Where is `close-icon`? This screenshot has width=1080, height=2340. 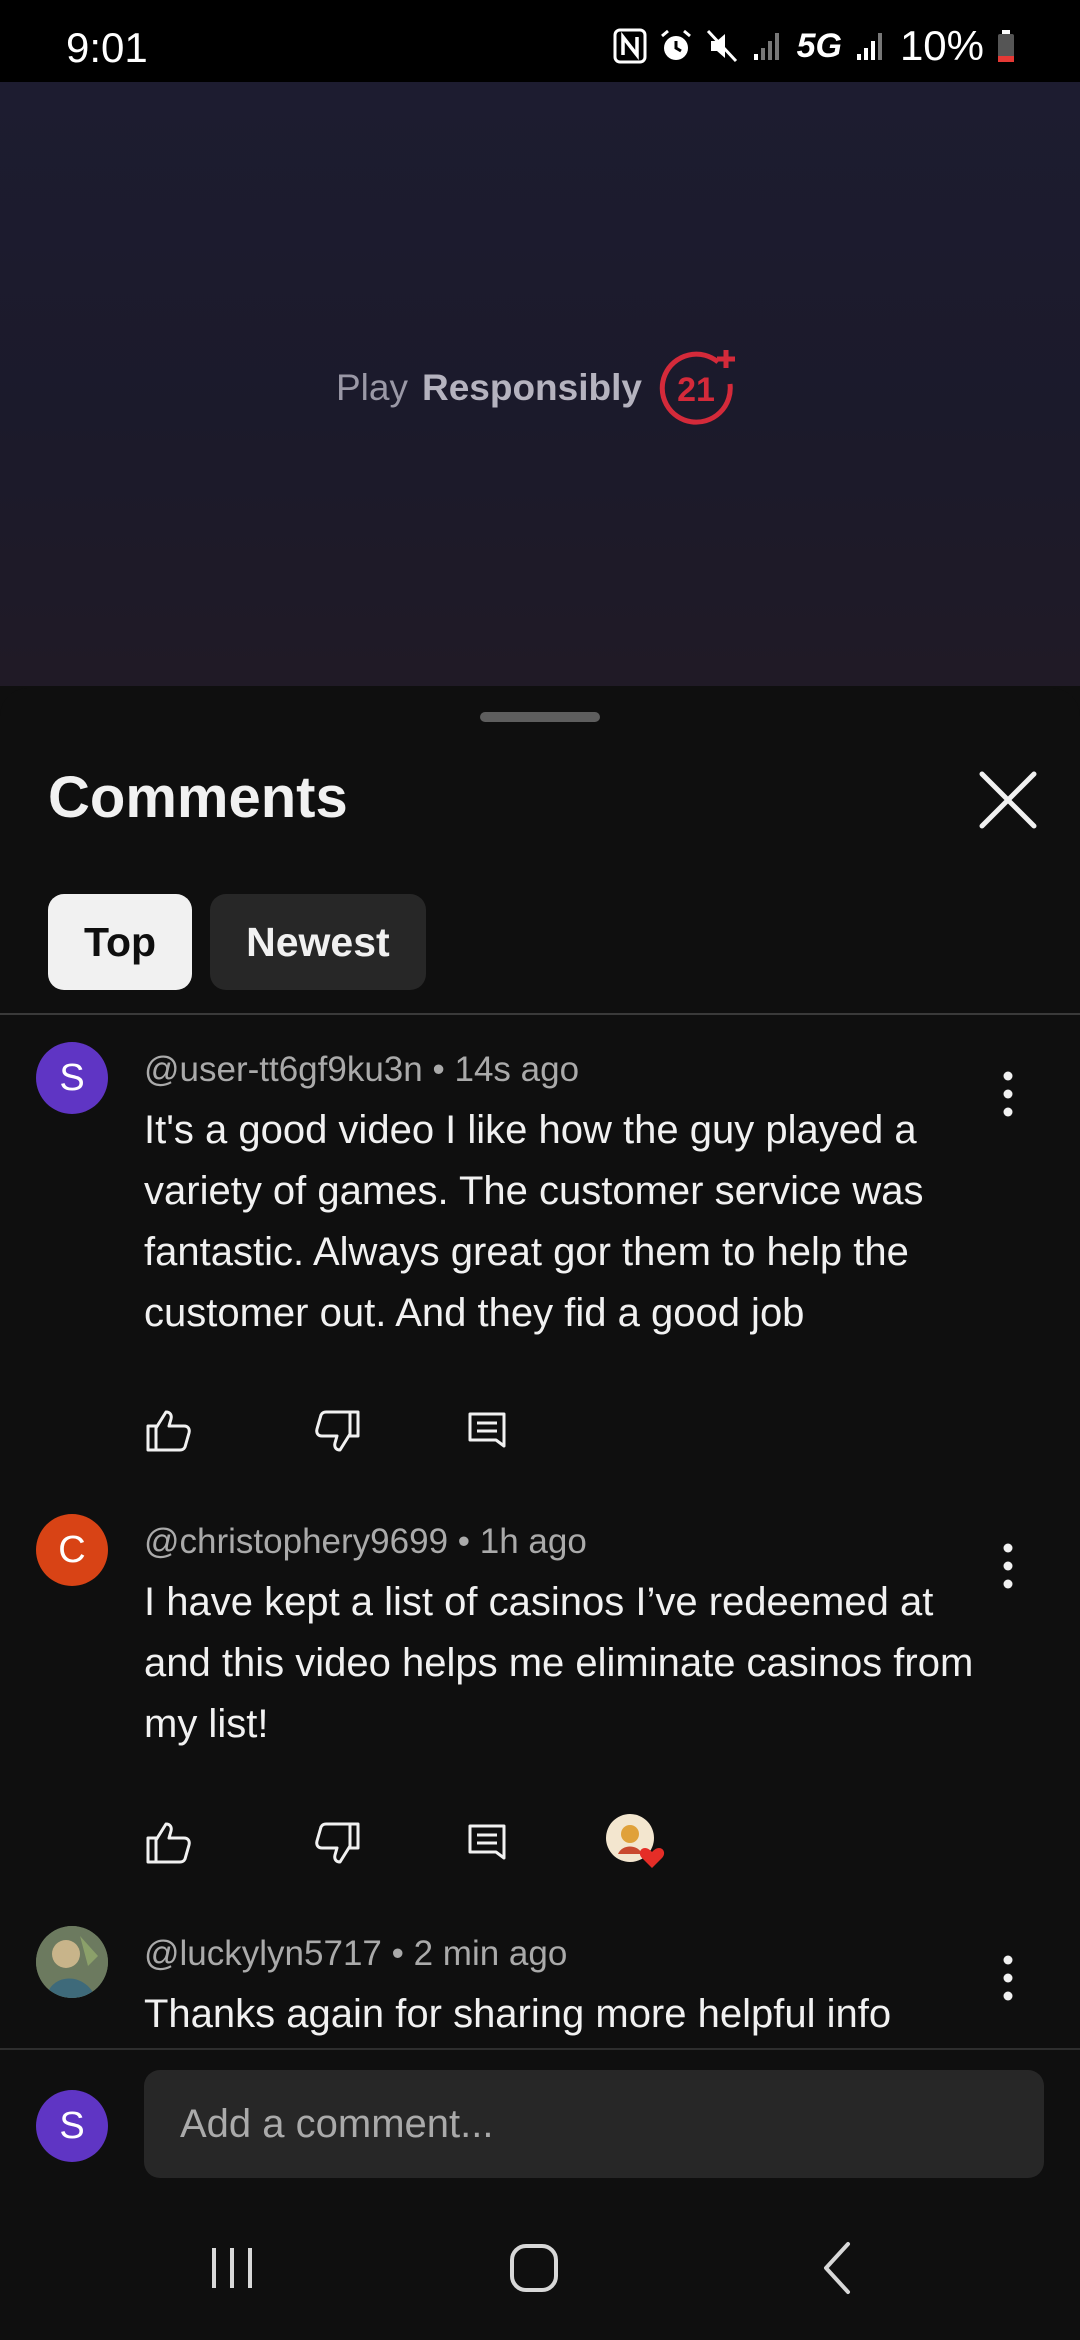 close-icon is located at coordinates (1008, 800).